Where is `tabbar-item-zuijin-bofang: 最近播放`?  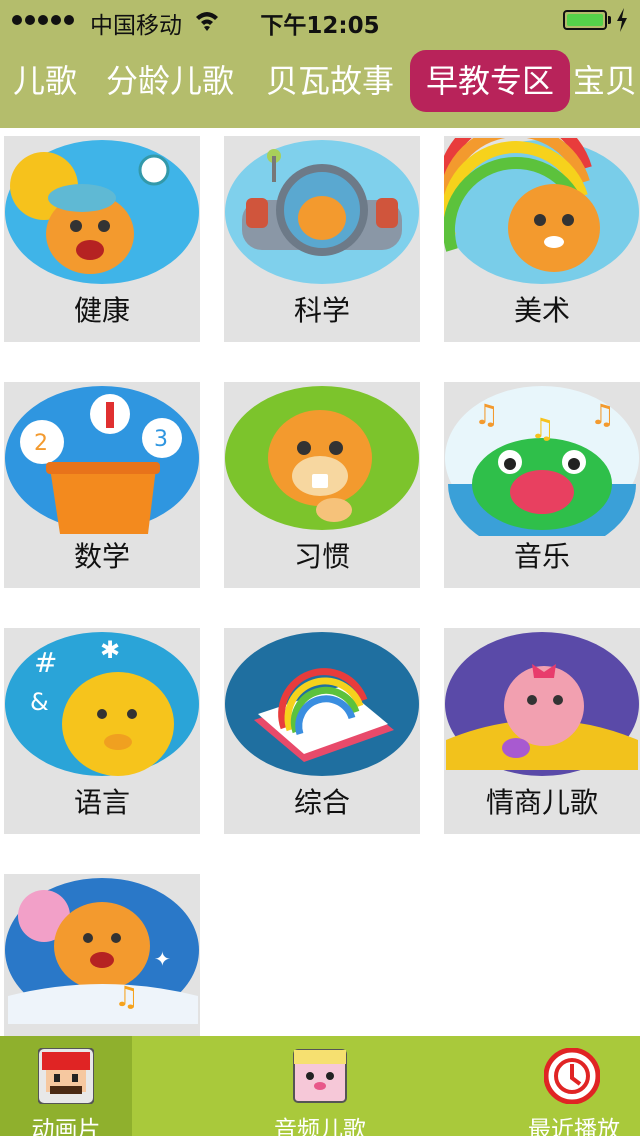 tabbar-item-zuijin-bofang: 最近播放 is located at coordinates (574, 1089).